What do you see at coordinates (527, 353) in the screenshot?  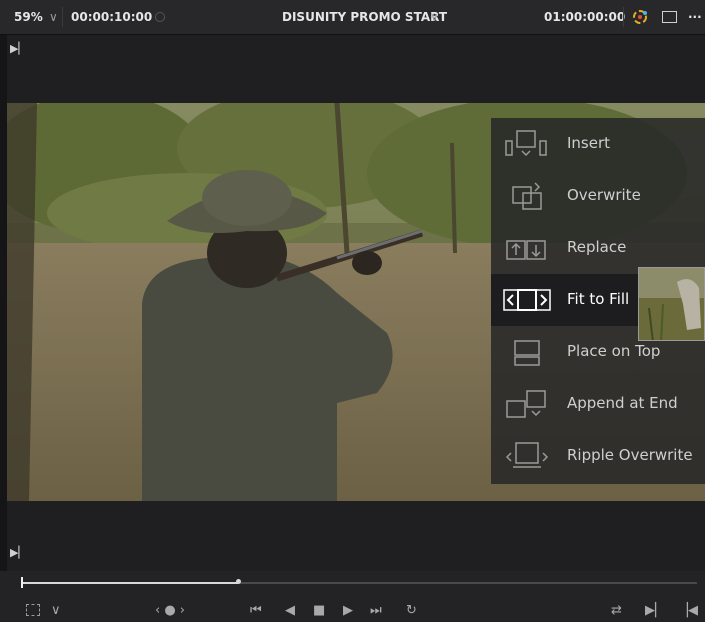 I see `place-on-top-icon` at bounding box center [527, 353].